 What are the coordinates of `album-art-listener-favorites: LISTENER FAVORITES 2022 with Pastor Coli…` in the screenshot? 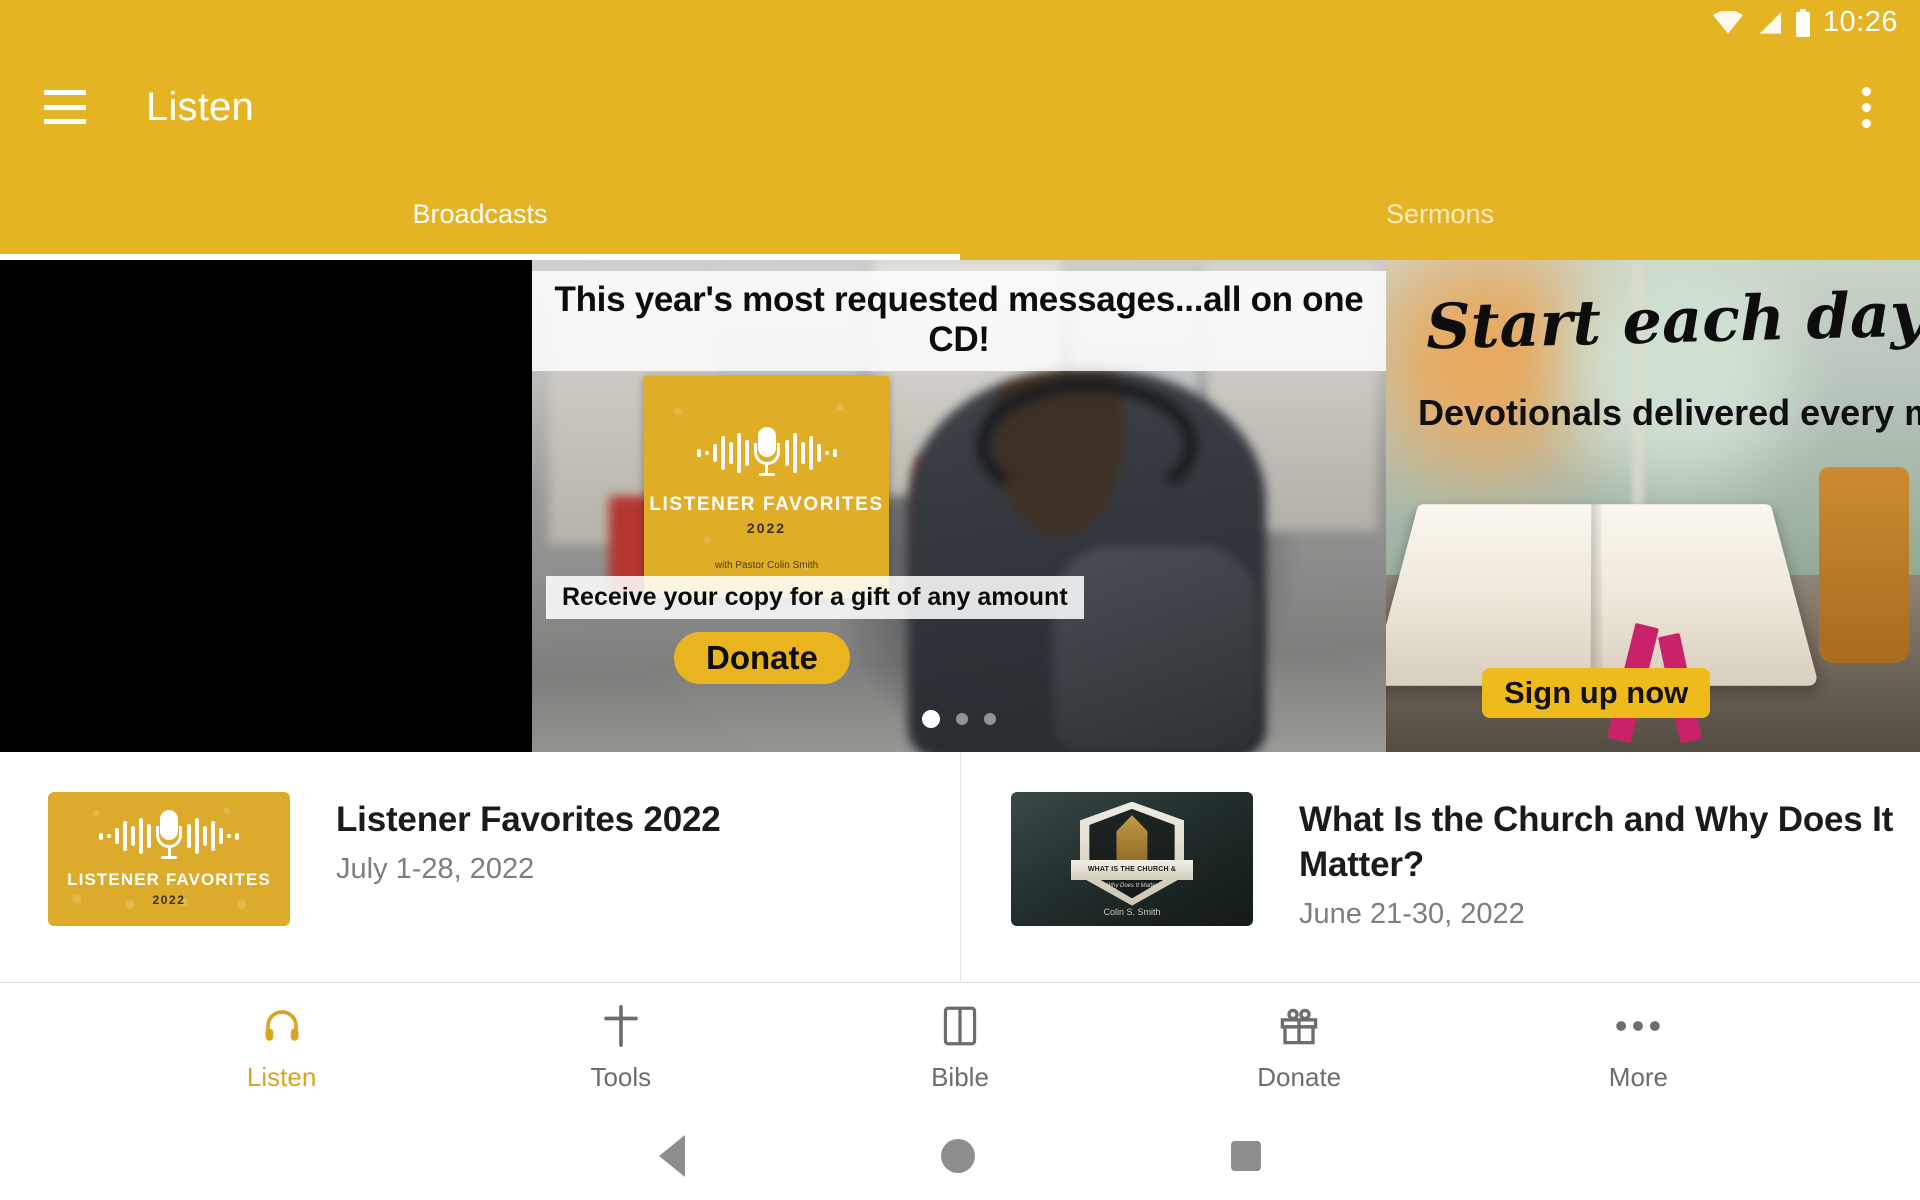 It's located at (766, 487).